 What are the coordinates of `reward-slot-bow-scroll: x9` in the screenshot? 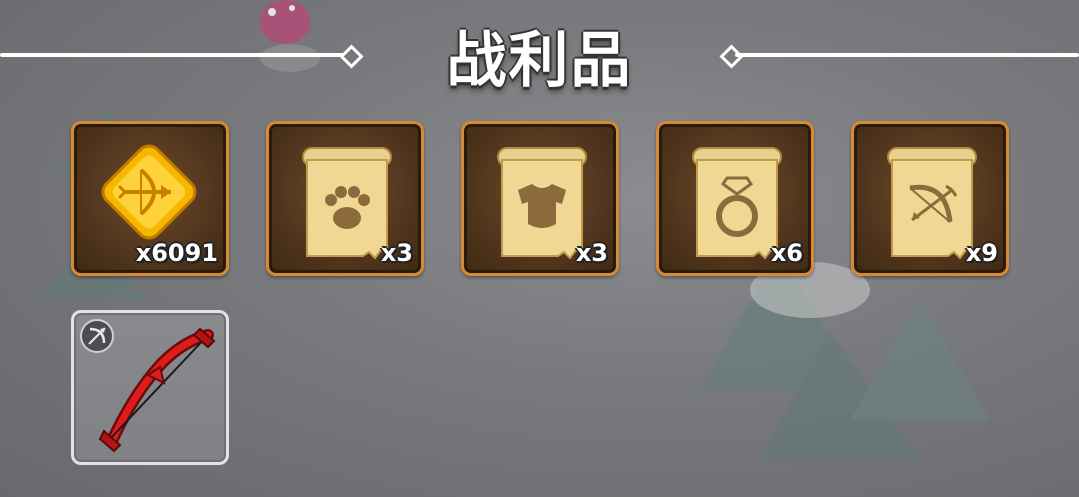 It's located at (930, 198).